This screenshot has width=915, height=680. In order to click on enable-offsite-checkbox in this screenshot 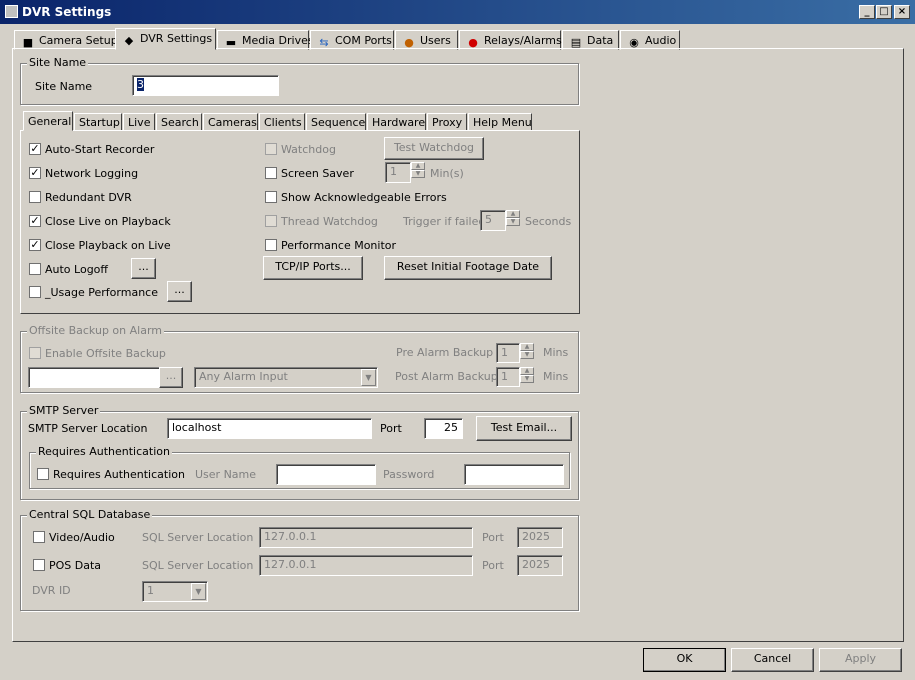, I will do `click(35, 353)`.